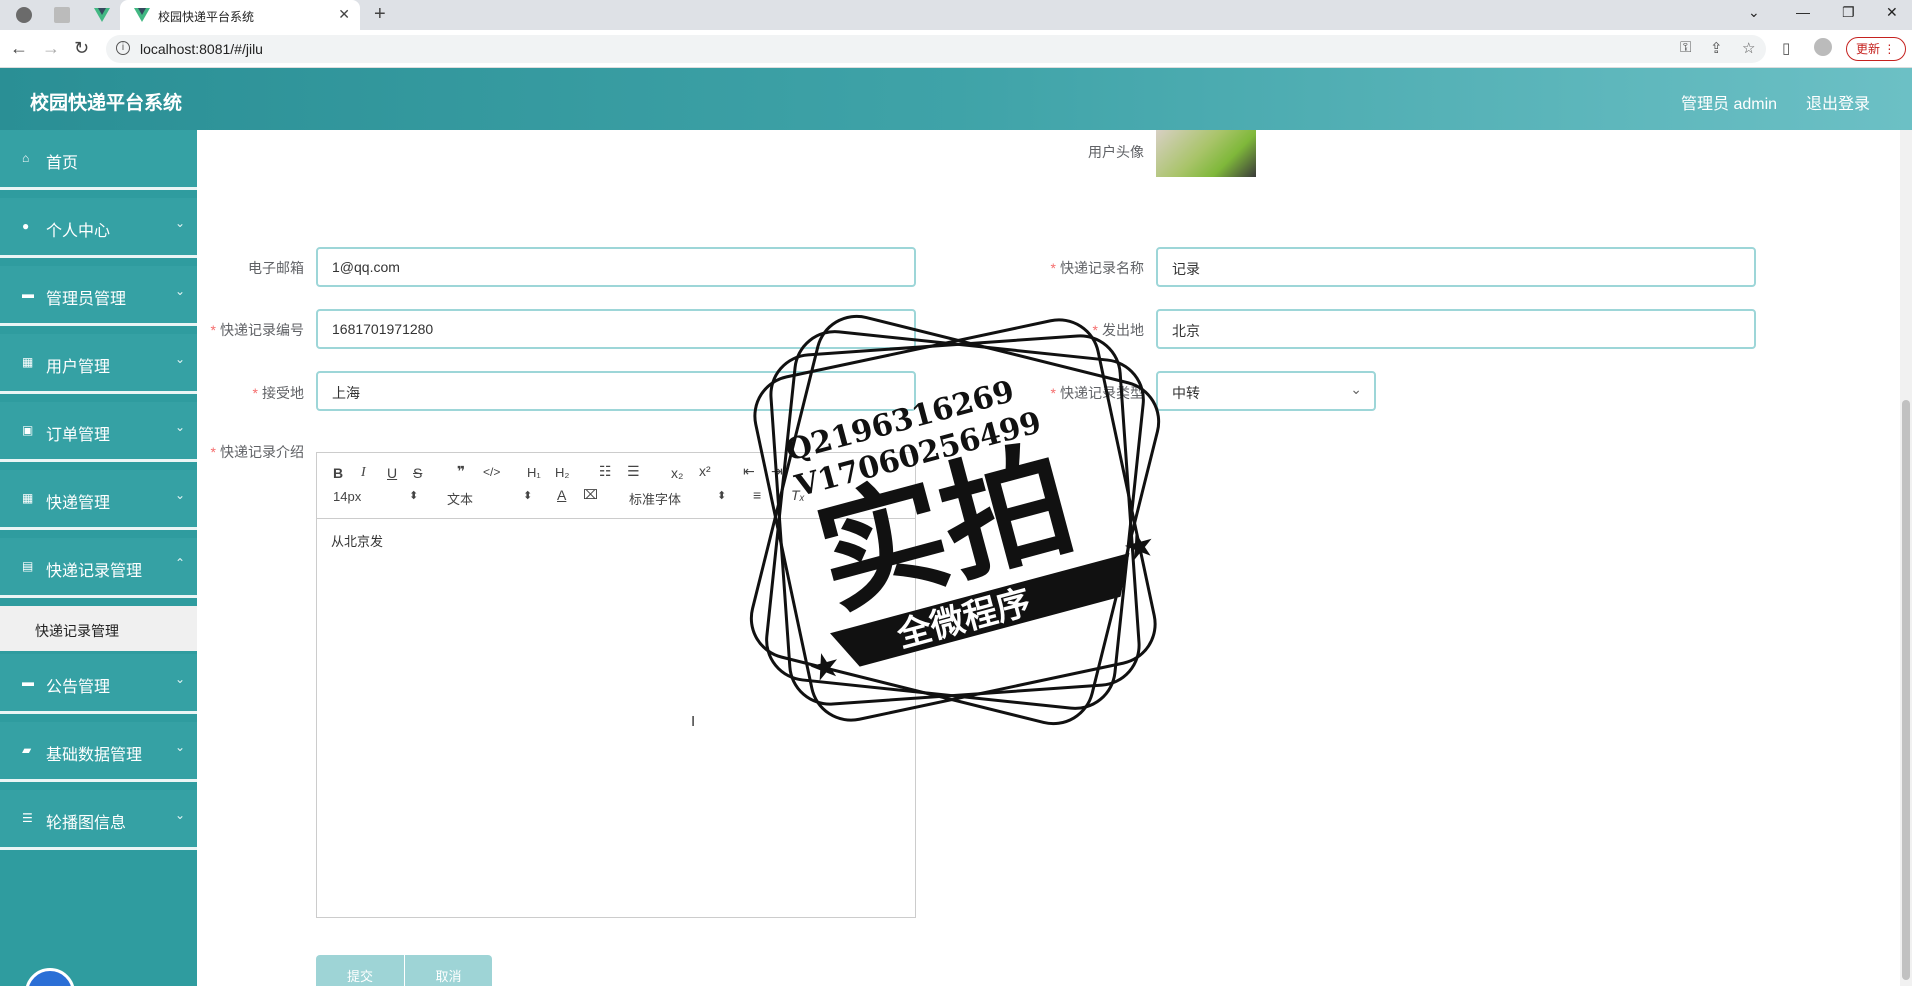 The height and width of the screenshot is (986, 1912). Describe the element at coordinates (240, 15) in the screenshot. I see `active-tab: 校园快递平台系统 ✕` at that location.